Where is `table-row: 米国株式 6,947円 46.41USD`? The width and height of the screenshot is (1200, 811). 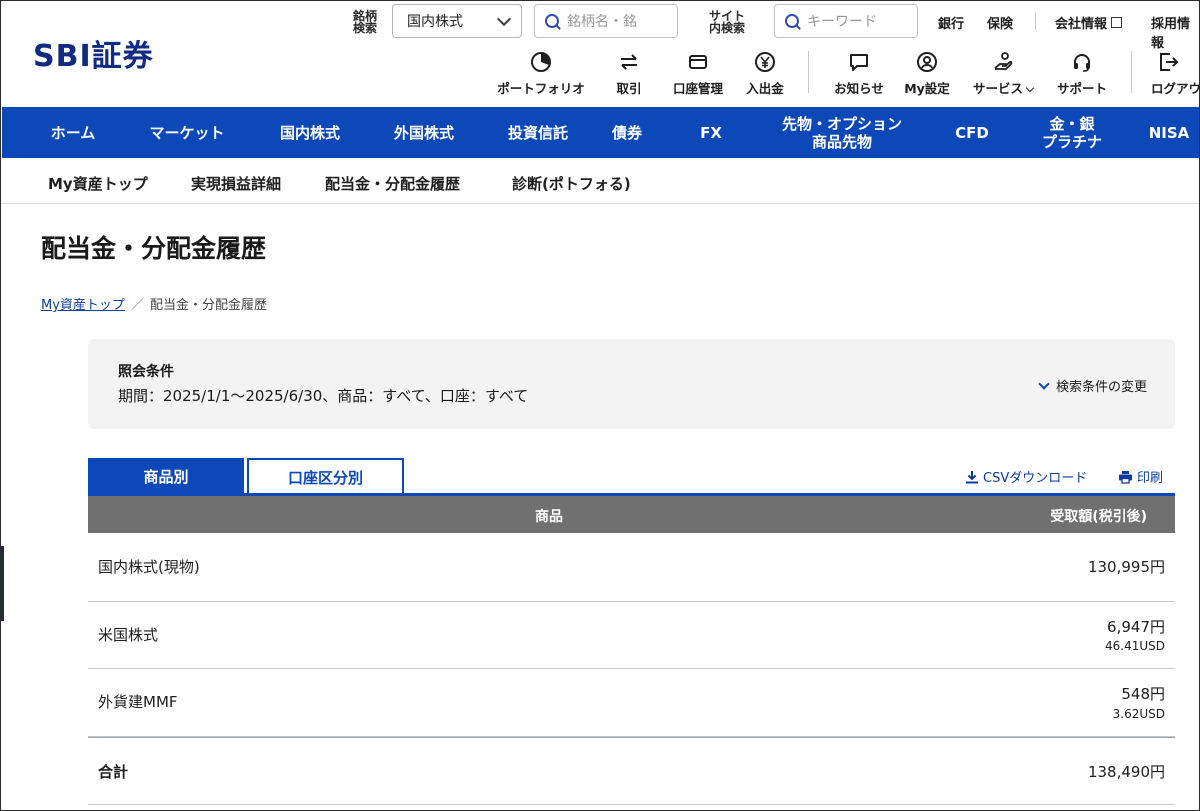
table-row: 米国株式 6,947円 46.41USD is located at coordinates (631, 635).